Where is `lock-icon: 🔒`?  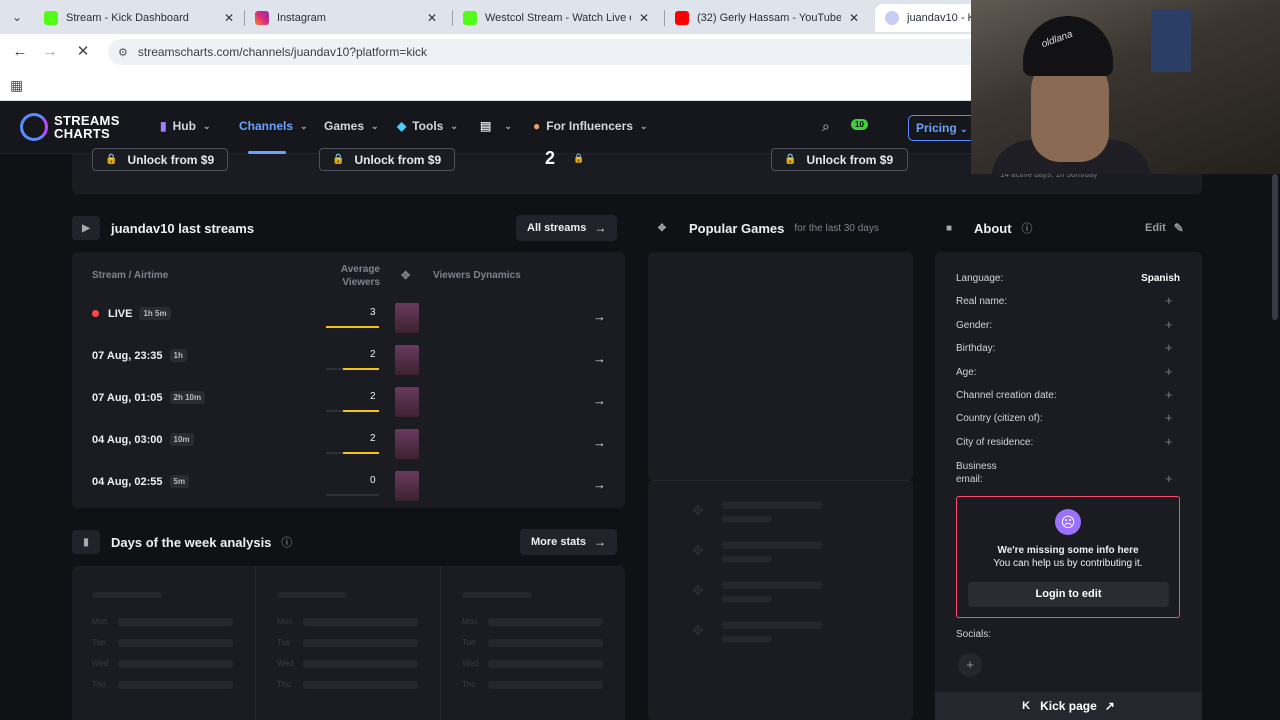
lock-icon: 🔒 is located at coordinates (579, 158).